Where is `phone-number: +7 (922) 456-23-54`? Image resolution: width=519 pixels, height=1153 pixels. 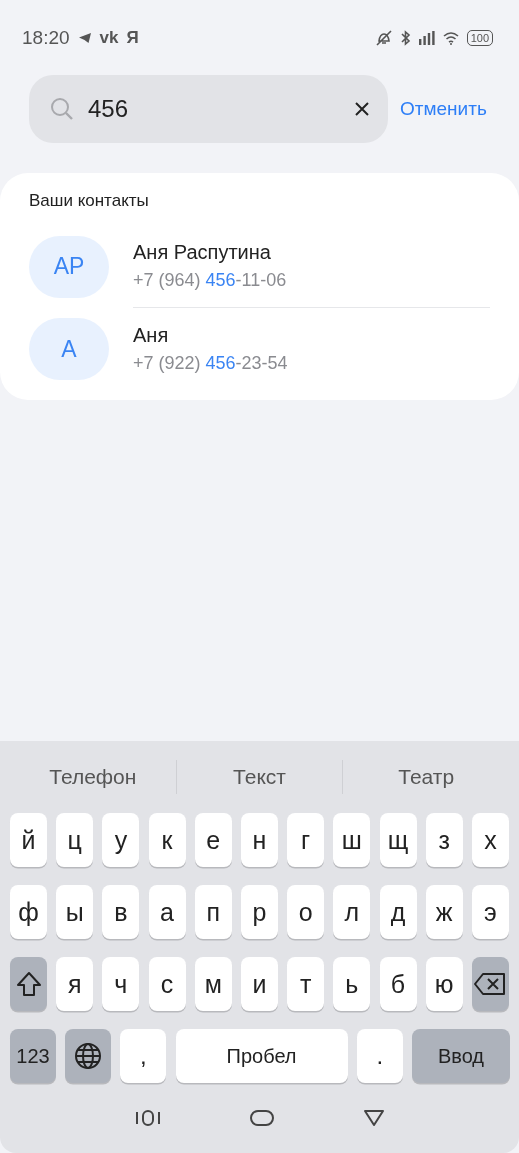
phone-number: +7 (922) 456-23-54 is located at coordinates (211, 363).